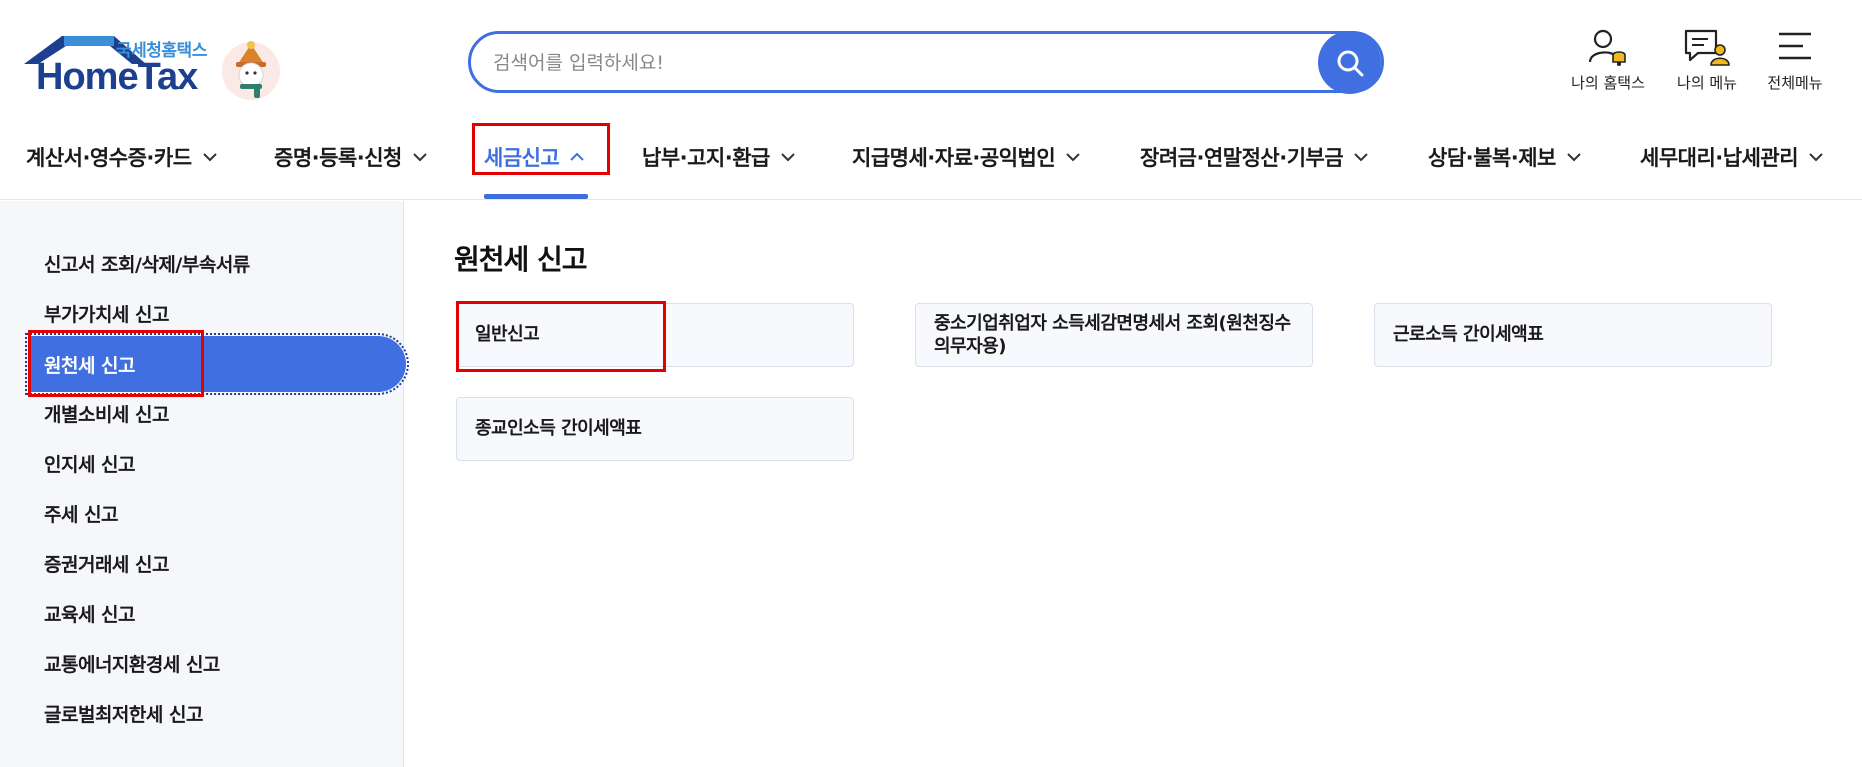 The image size is (1862, 767). I want to click on search-input, so click(903, 63).